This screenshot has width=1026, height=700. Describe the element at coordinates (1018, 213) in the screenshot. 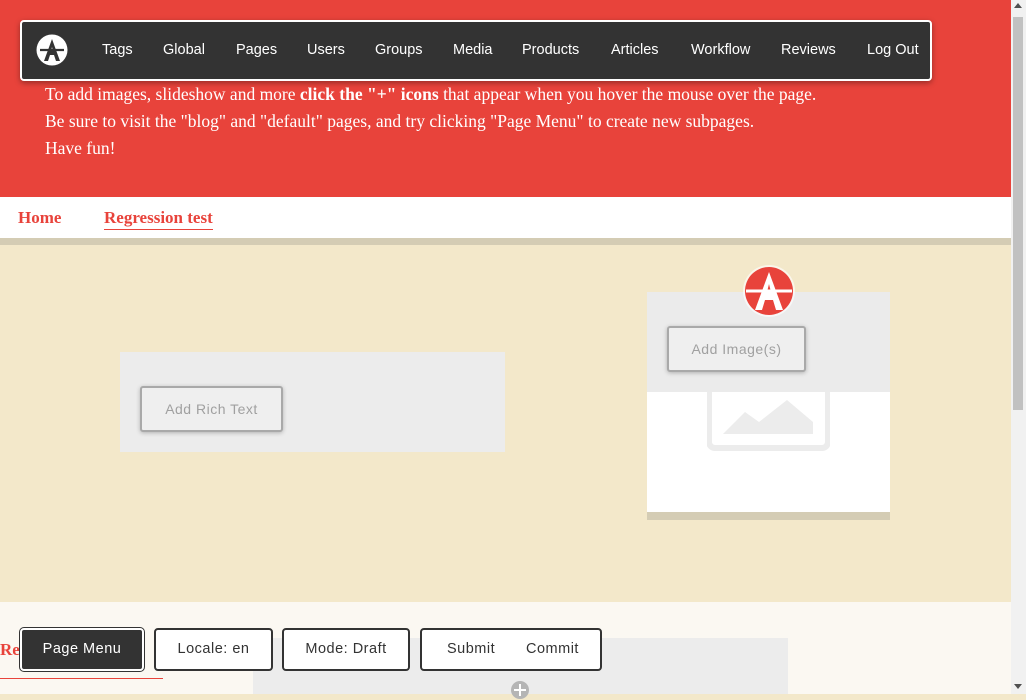

I see `scrollbar-thumb` at that location.